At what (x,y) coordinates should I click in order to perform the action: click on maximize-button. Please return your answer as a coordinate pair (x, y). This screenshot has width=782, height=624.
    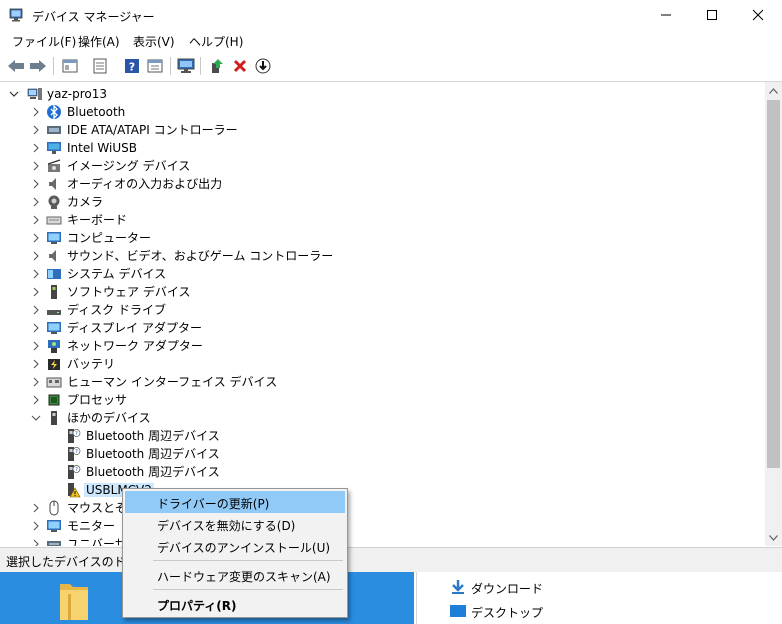
    Looking at the image, I should click on (712, 15).